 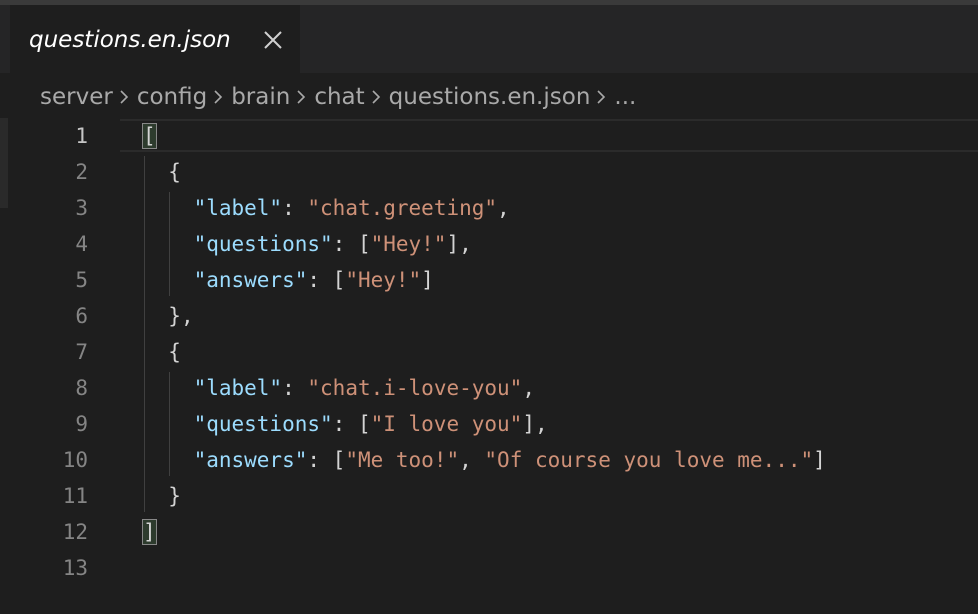 I want to click on line-number: 1, so click(x=81, y=136).